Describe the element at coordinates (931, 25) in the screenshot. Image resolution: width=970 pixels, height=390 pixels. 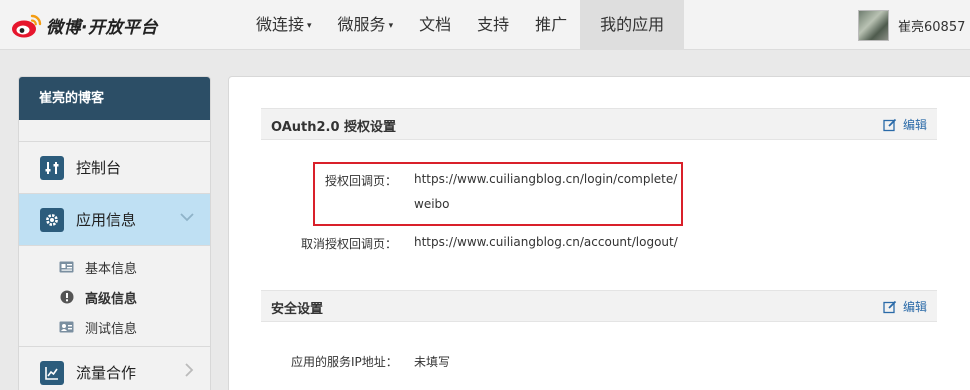
I see `username: 崔亮60857` at that location.